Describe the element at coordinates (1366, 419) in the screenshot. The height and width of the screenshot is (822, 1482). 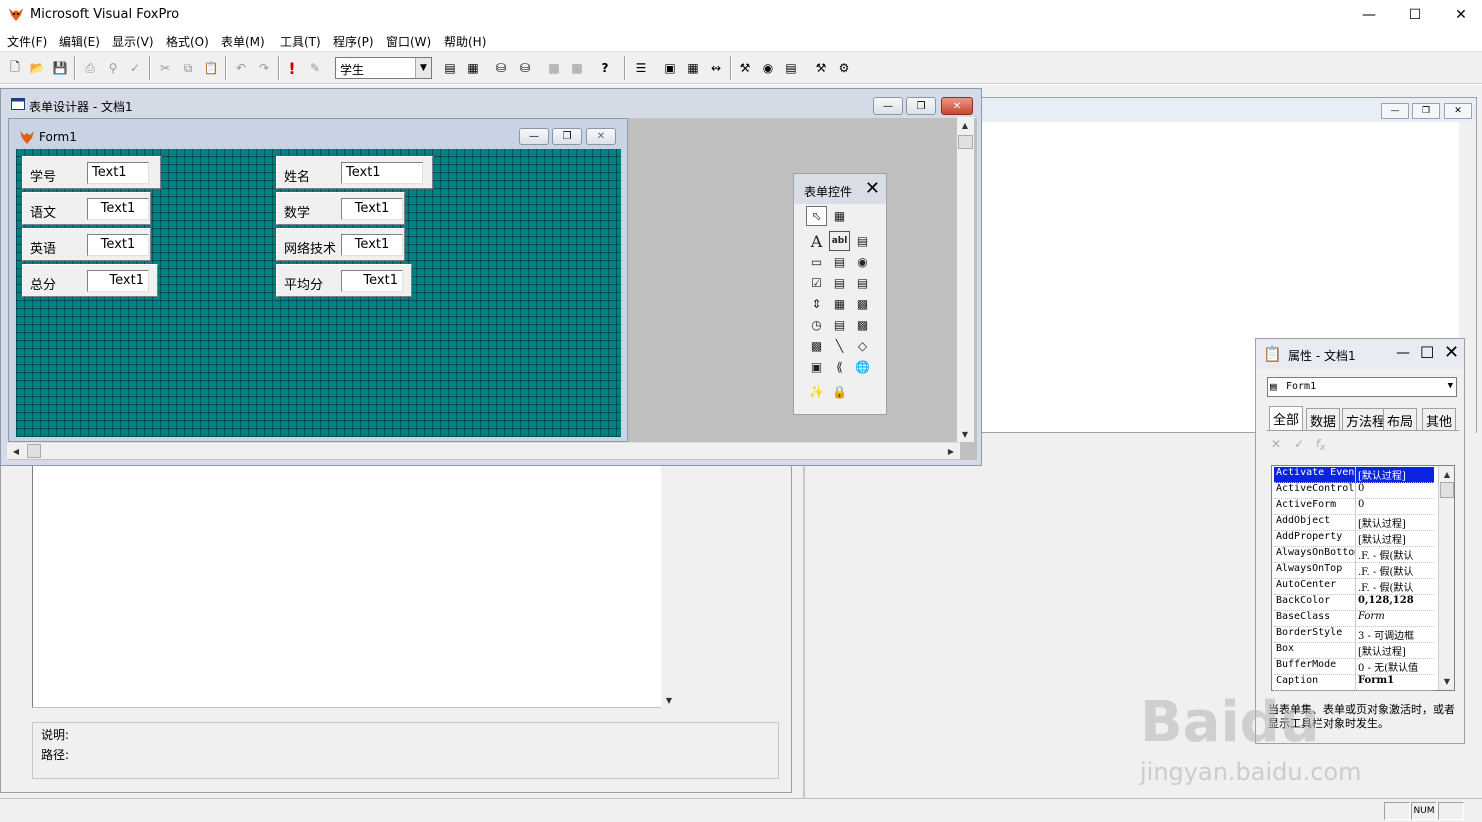
I see `tab-methods: 方法程` at that location.